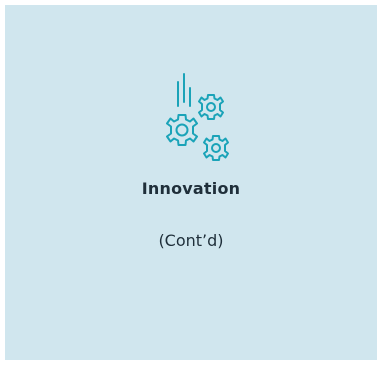 This screenshot has width=382, height=365. What do you see at coordinates (191, 240) in the screenshot?
I see `card-subtitle: (Cont’d)` at bounding box center [191, 240].